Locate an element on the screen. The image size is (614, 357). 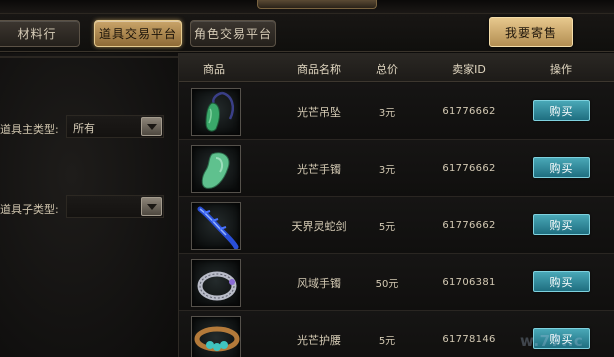
header-item: 商品 is located at coordinates (214, 69).